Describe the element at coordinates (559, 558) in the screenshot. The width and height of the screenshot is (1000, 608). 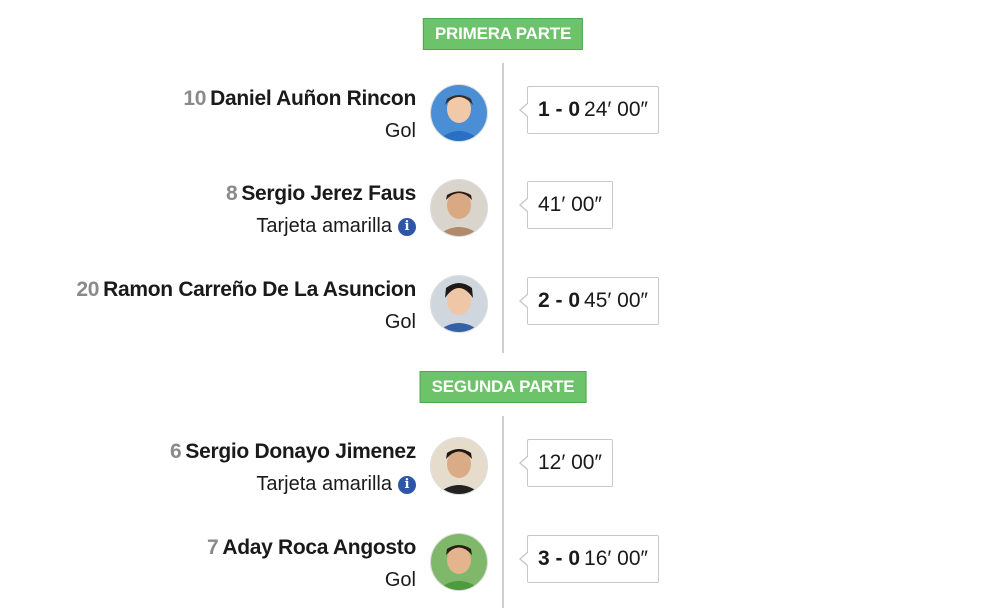
I see `event-score: 3 - 0` at that location.